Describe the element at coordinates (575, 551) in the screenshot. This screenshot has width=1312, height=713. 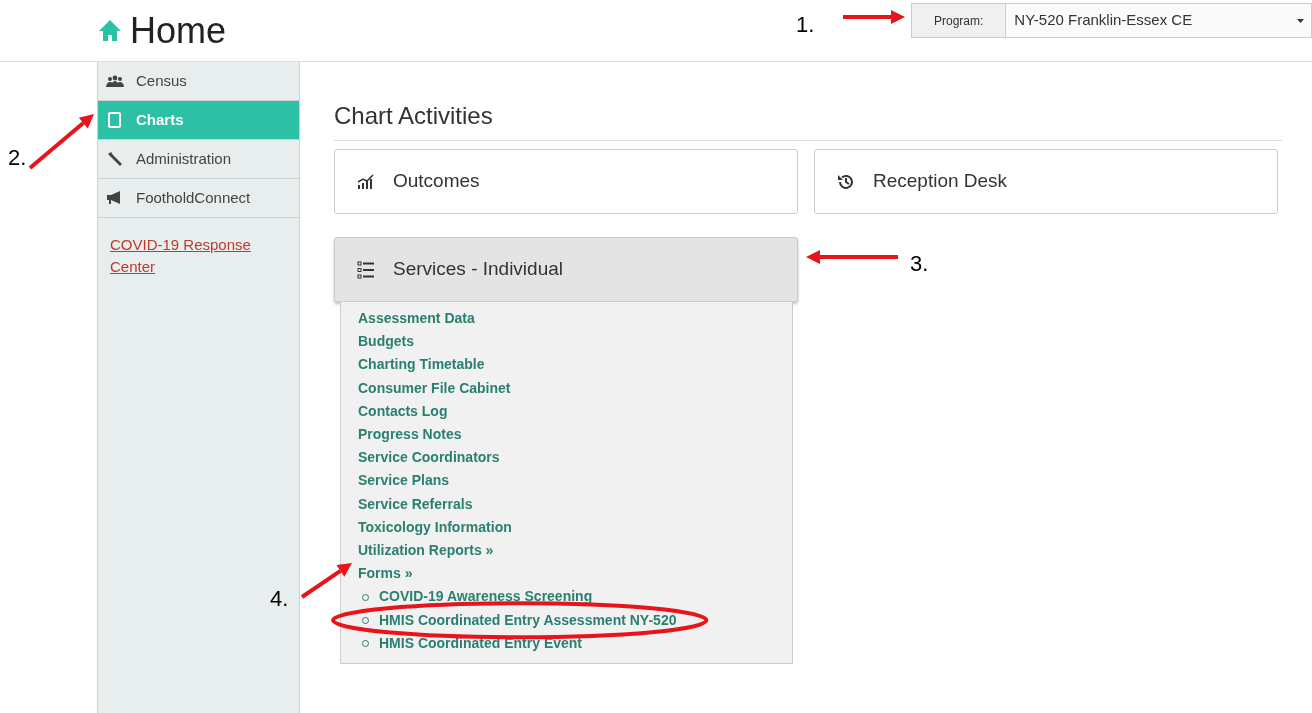
I see `menu-link: Utilization Reports »` at that location.